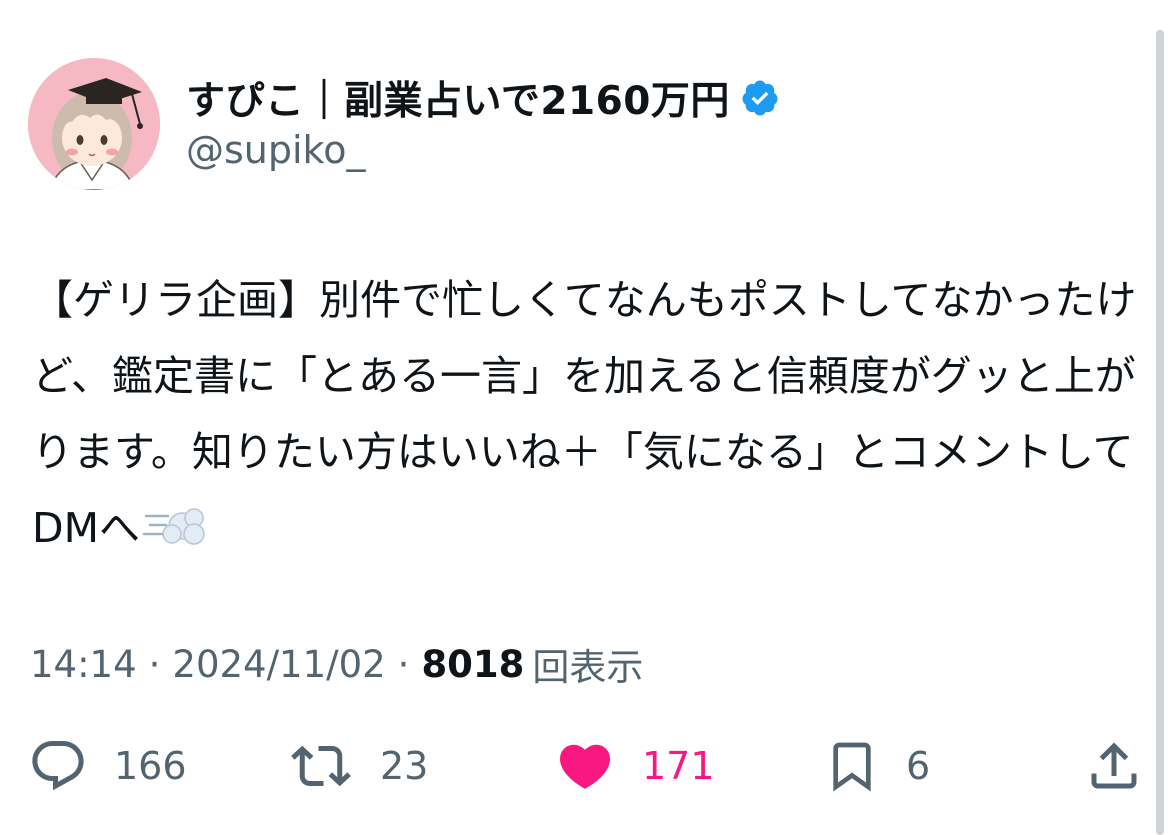 The height and width of the screenshot is (835, 1170). Describe the element at coordinates (404, 766) in the screenshot. I see `repost-count: 23` at that location.